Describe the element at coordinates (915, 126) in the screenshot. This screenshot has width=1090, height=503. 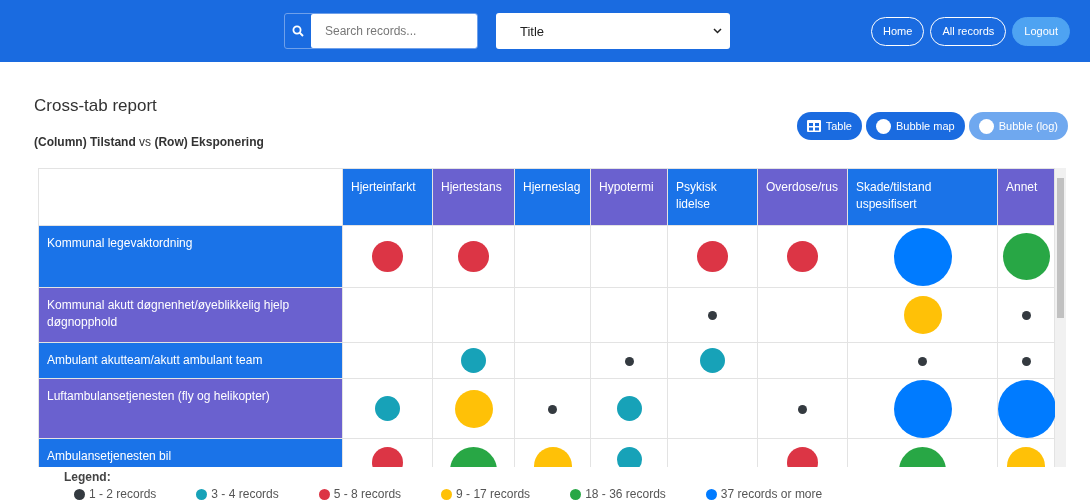
I see `view-button: Bubble map` at that location.